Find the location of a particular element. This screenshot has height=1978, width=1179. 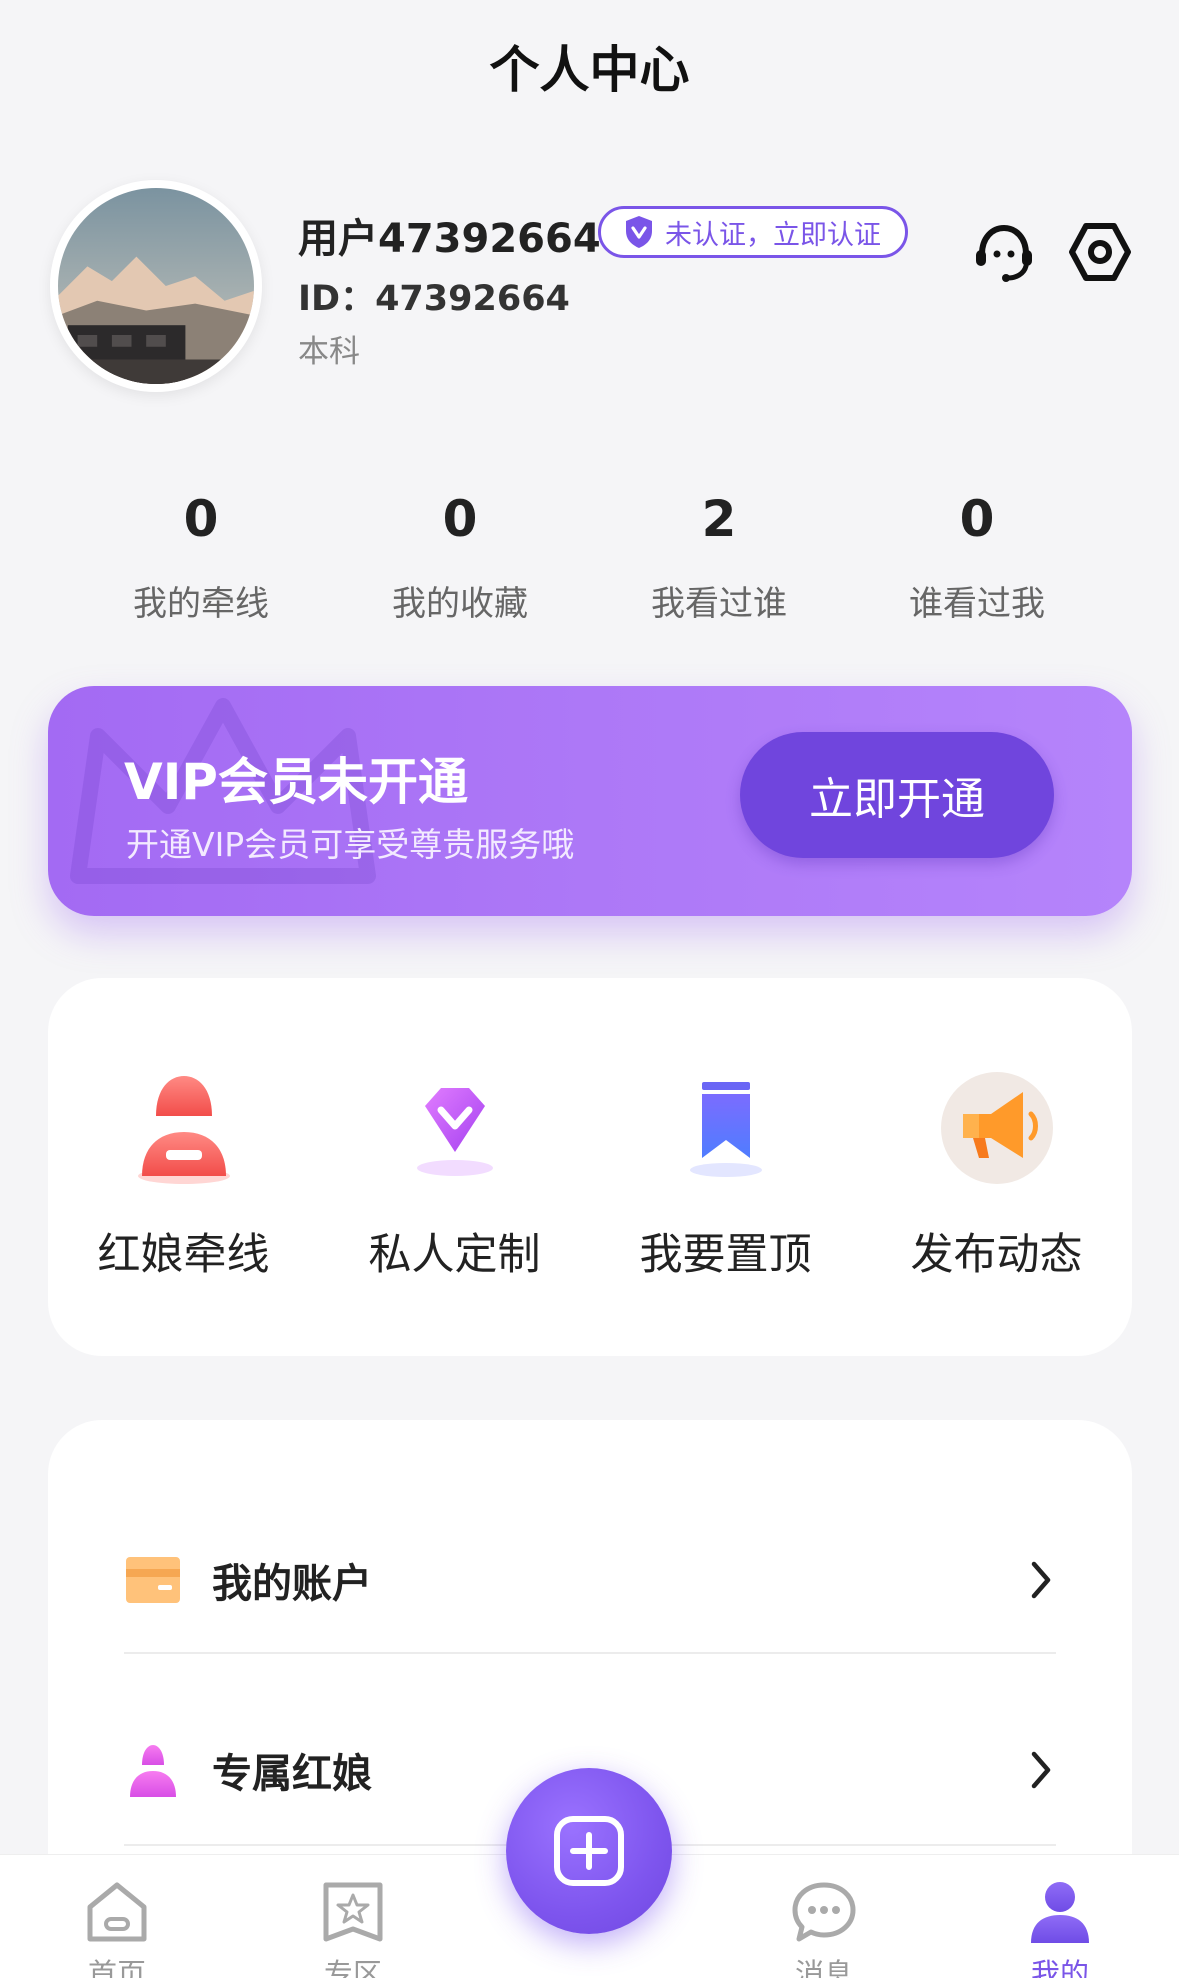

tab-label: 首页 is located at coordinates (116, 1967).